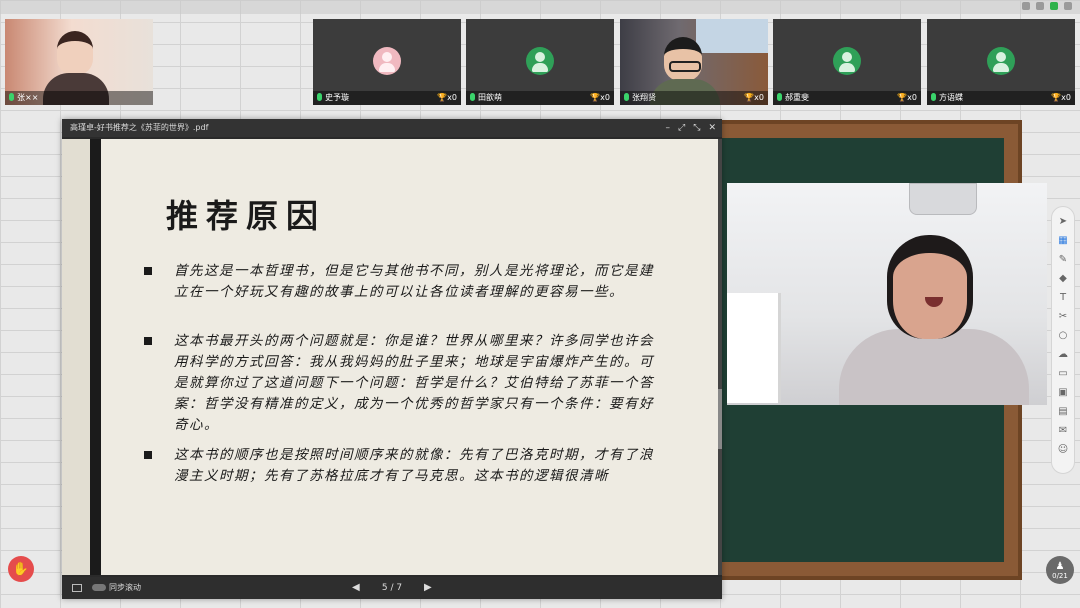  What do you see at coordinates (1047, 6) in the screenshot?
I see `window-status-dots` at bounding box center [1047, 6].